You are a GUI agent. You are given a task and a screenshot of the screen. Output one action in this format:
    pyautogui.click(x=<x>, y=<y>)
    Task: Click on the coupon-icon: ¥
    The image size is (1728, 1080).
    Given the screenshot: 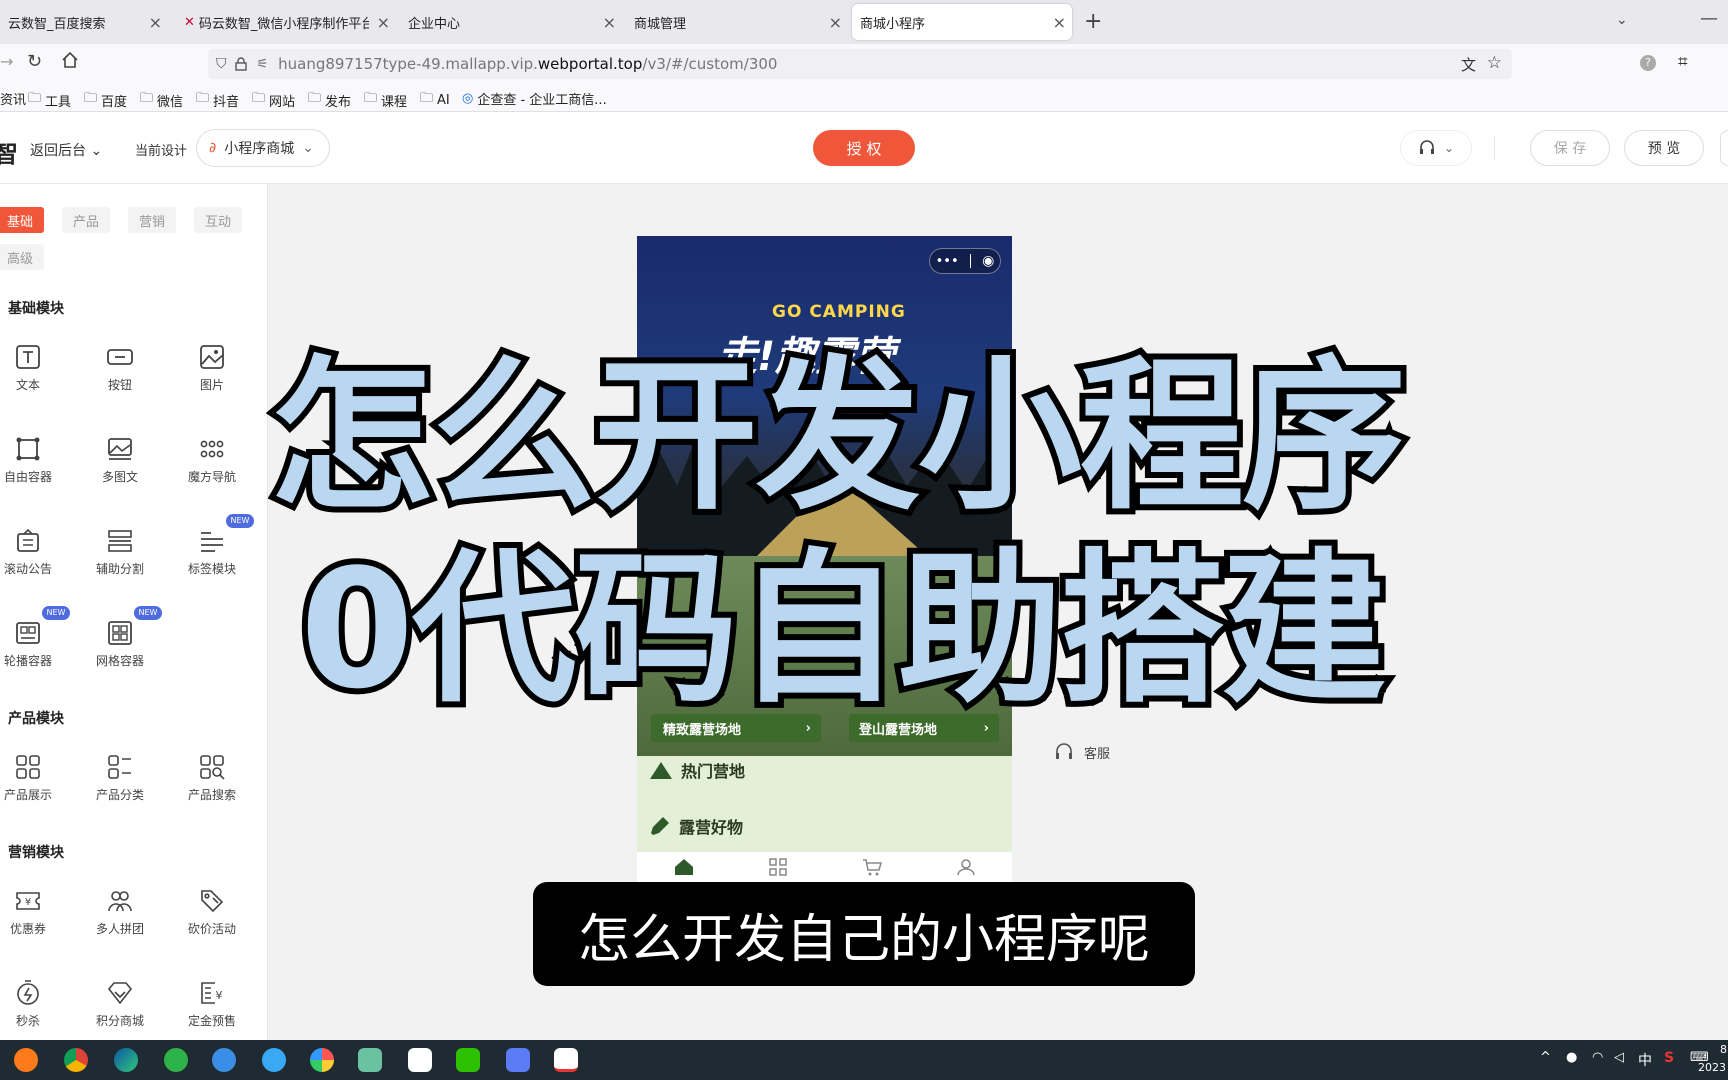 What is the action you would take?
    pyautogui.click(x=28, y=901)
    